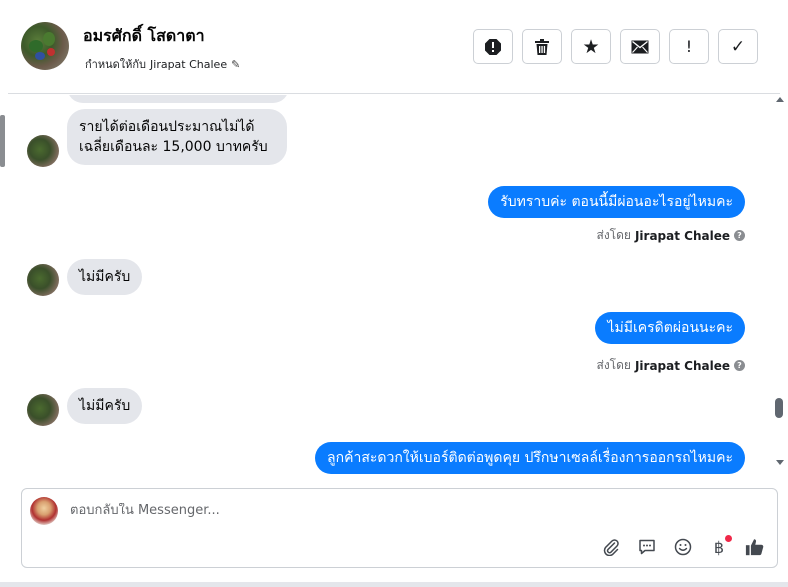  I want to click on mail-icon, so click(640, 46).